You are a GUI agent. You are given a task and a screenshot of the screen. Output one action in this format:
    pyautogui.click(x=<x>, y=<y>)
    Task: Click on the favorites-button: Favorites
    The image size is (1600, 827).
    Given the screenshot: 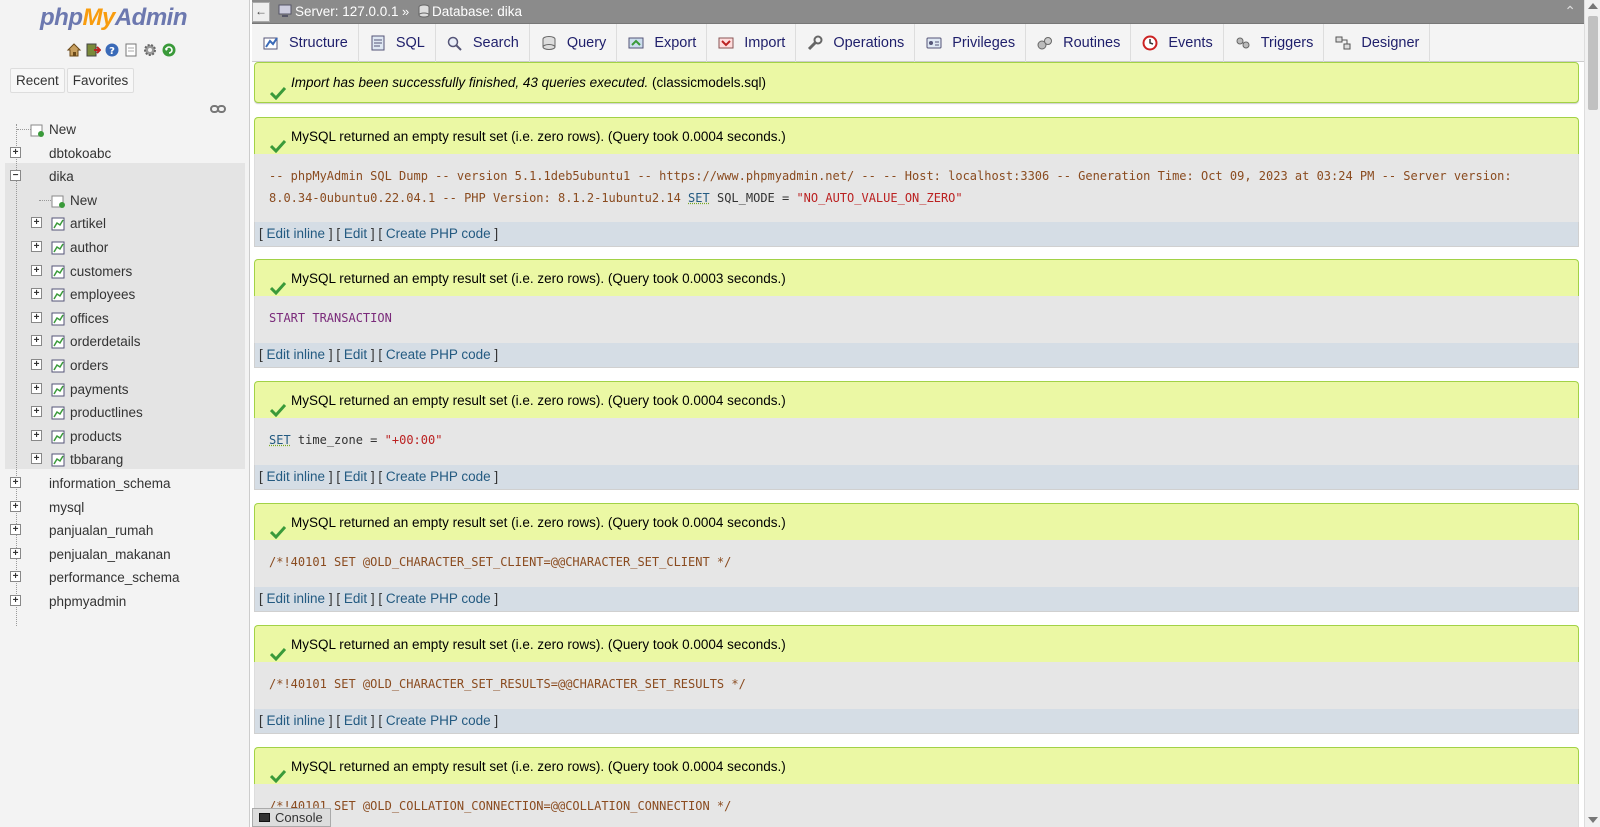 What is the action you would take?
    pyautogui.click(x=100, y=80)
    